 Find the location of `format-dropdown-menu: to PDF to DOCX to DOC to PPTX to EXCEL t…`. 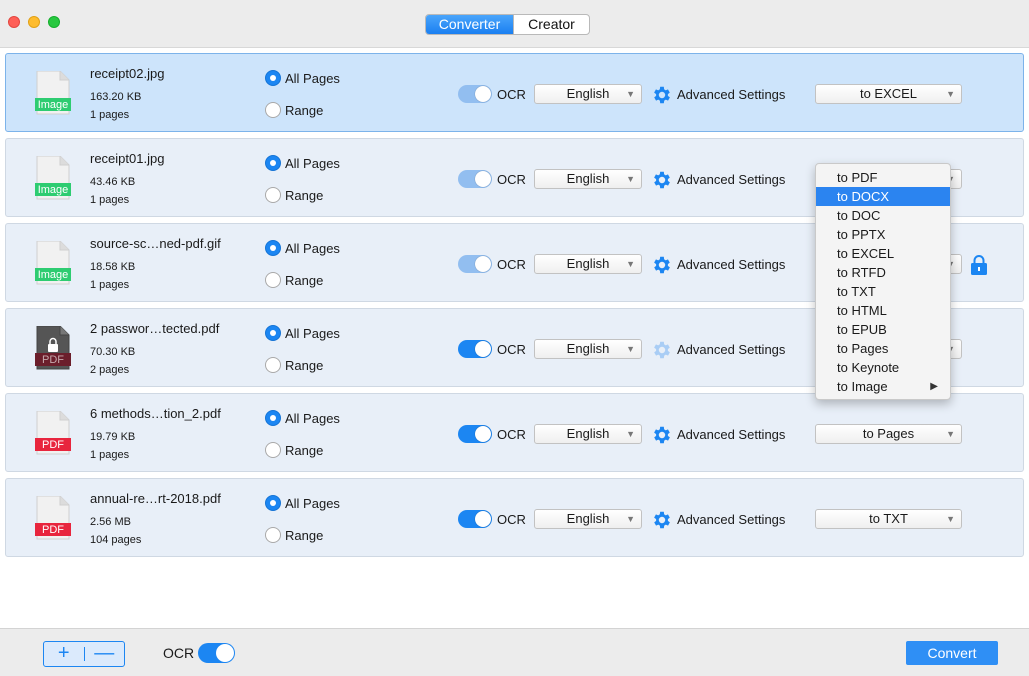

format-dropdown-menu: to PDF to DOCX to DOC to PPTX to EXCEL t… is located at coordinates (883, 281).